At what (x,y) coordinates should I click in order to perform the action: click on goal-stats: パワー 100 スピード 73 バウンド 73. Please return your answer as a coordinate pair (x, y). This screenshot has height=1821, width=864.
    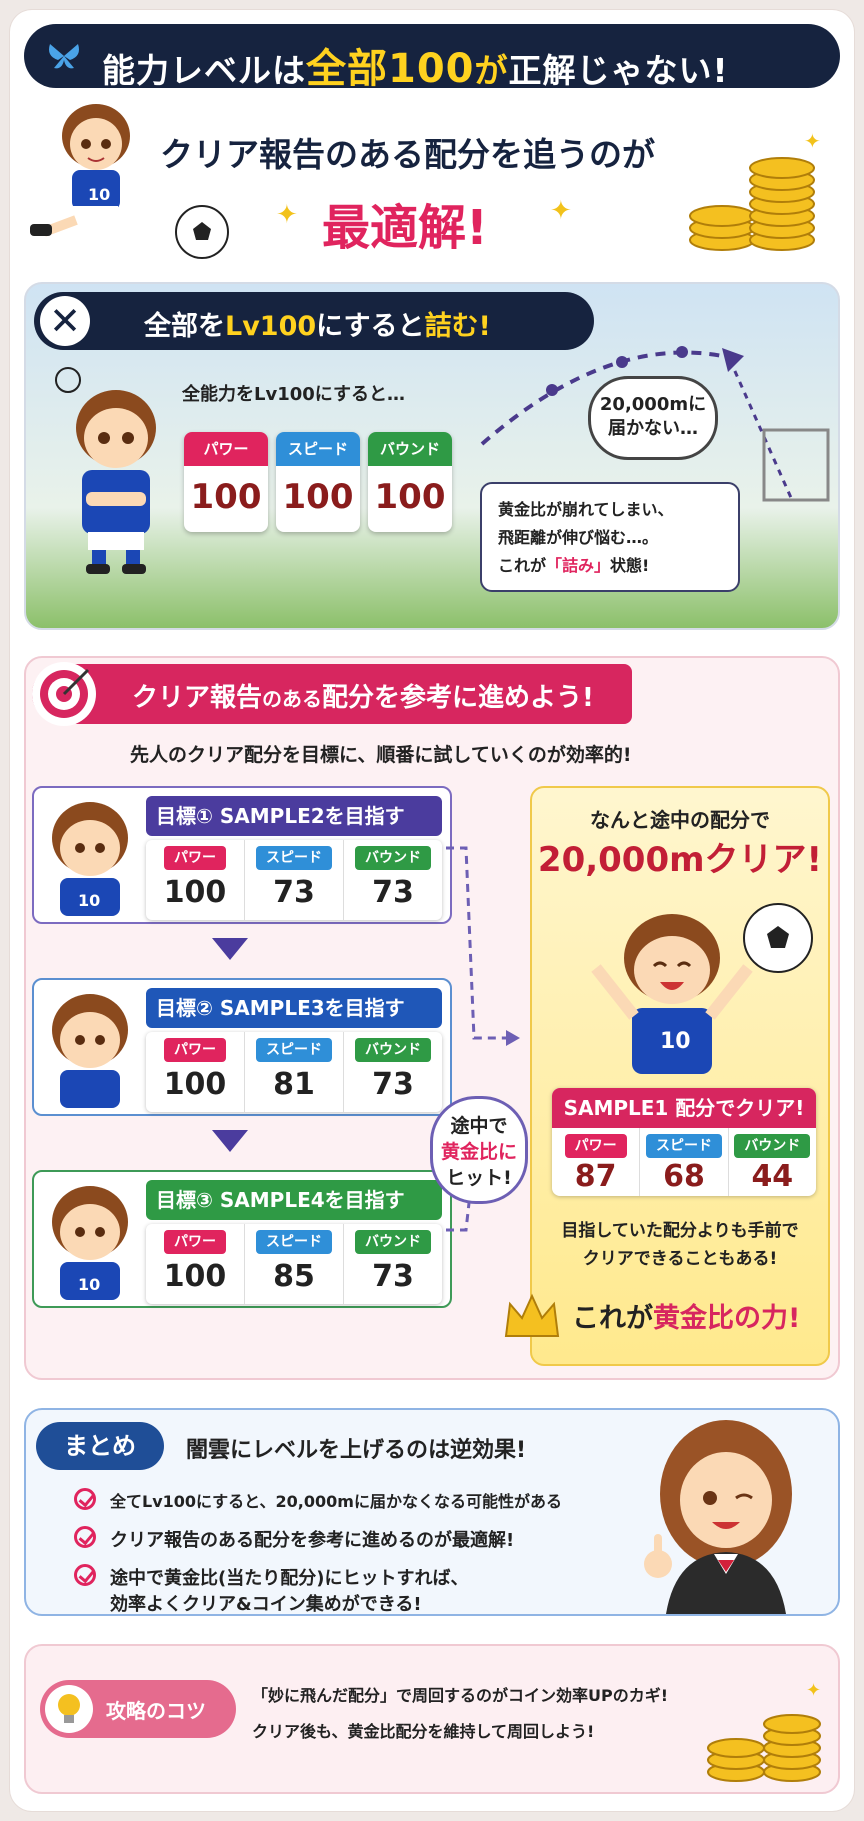
    Looking at the image, I should click on (294, 880).